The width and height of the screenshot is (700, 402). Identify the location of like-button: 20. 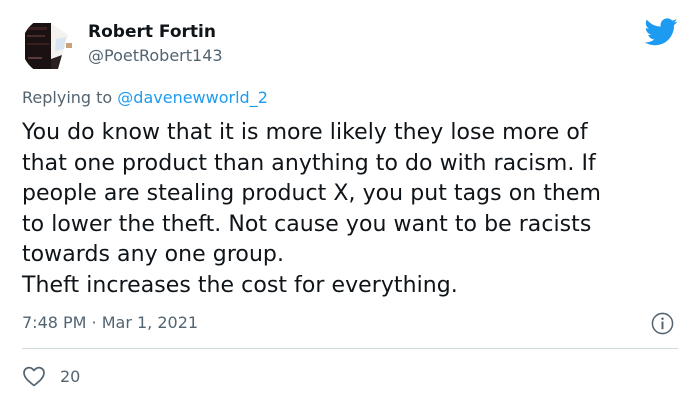
(51, 376).